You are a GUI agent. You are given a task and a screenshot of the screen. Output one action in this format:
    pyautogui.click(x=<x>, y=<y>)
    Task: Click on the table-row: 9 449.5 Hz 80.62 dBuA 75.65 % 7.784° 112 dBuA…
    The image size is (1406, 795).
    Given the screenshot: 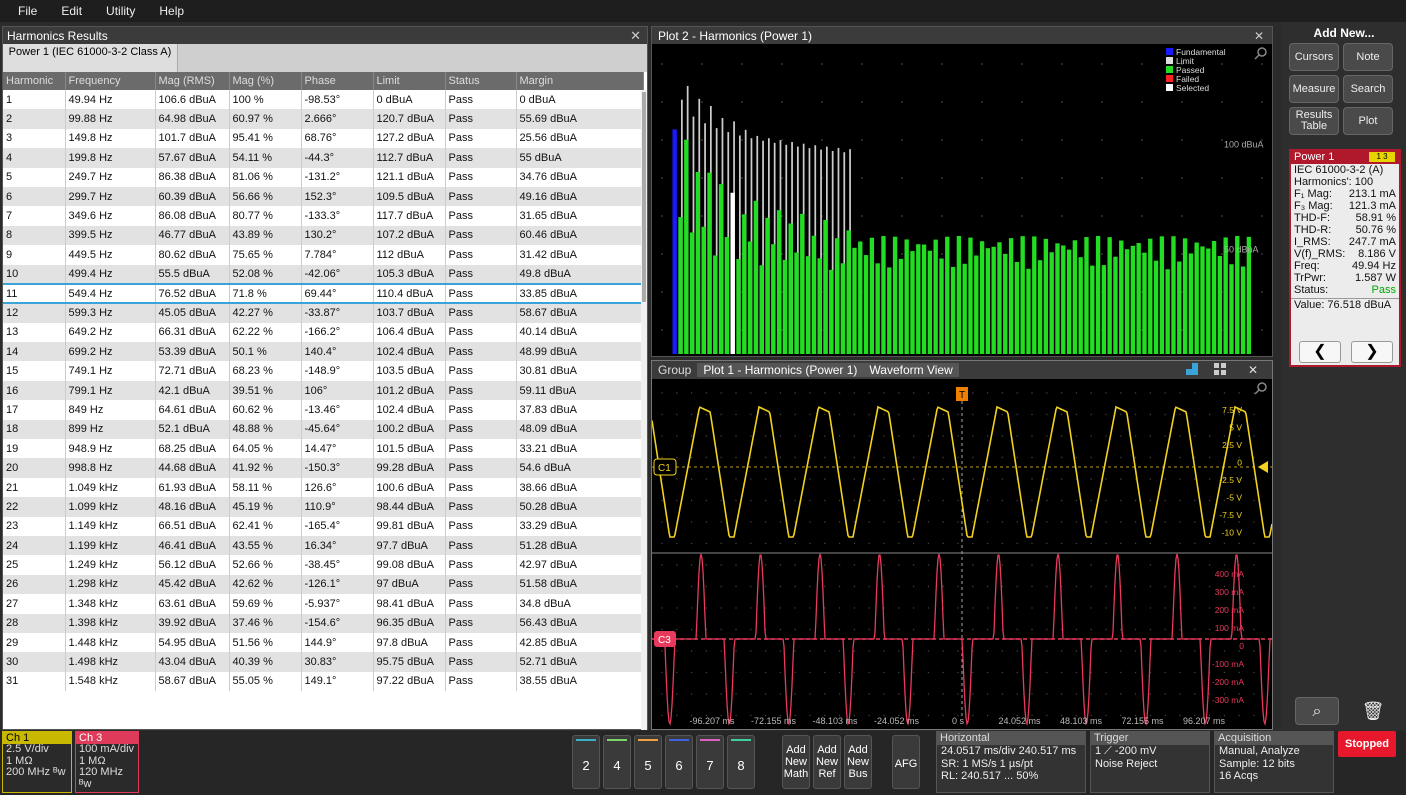 What is the action you would take?
    pyautogui.click(x=323, y=255)
    